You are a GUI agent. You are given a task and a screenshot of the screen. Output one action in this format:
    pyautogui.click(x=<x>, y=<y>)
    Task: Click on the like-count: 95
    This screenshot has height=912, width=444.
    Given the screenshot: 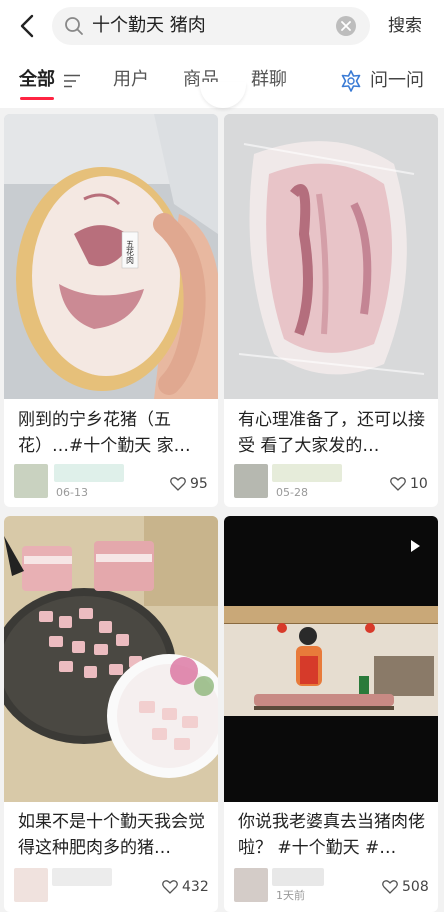 What is the action you would take?
    pyautogui.click(x=189, y=484)
    